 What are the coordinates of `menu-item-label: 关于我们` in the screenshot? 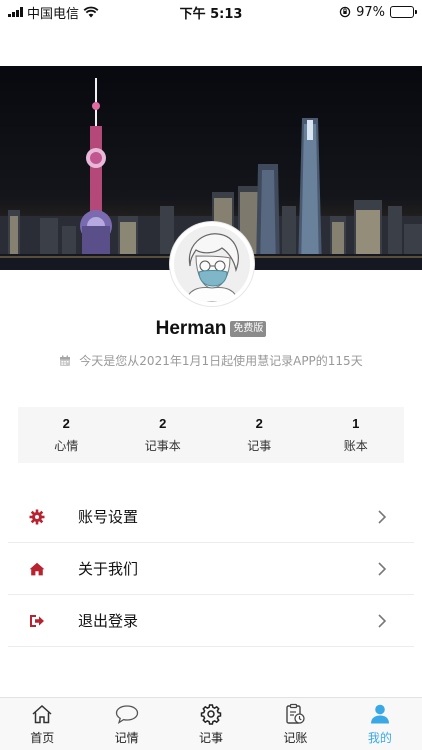 It's located at (108, 569).